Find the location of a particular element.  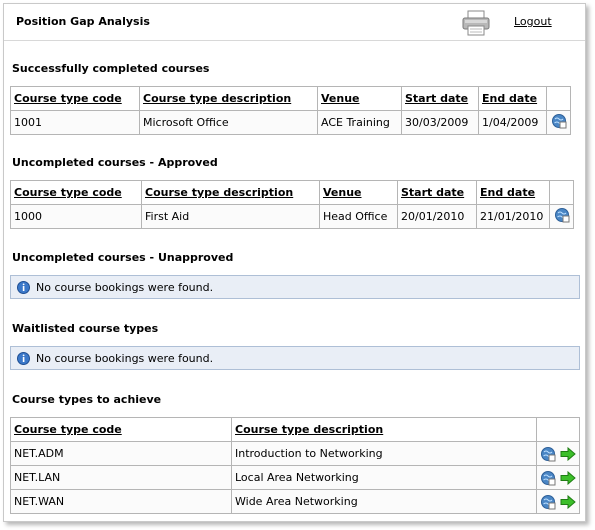

section-title-waitlisted: Waitlisted course types is located at coordinates (85, 328).